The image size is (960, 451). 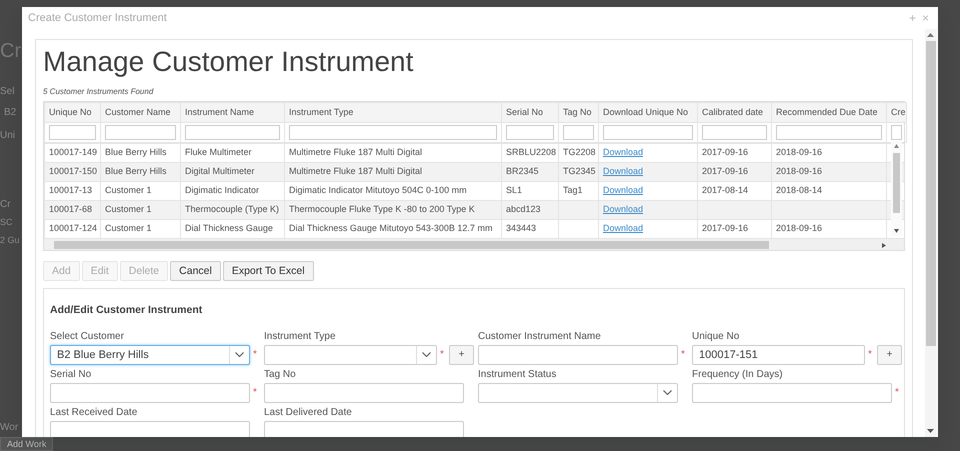 What do you see at coordinates (72, 112) in the screenshot?
I see `column-header: Unique No` at bounding box center [72, 112].